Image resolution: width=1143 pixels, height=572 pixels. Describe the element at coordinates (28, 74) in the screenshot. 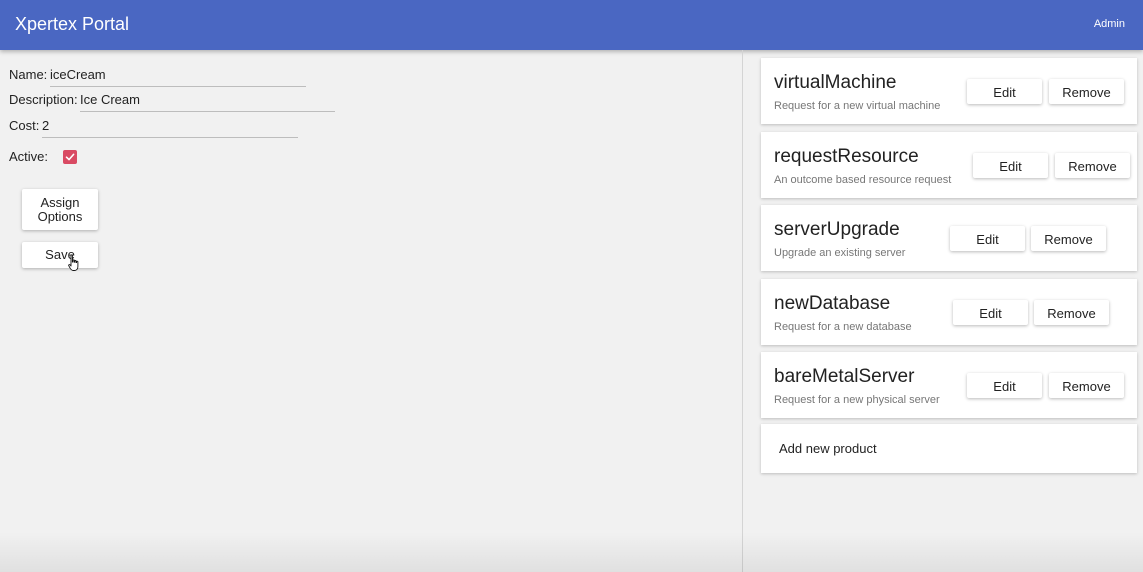

I see `name-label: Name:` at that location.